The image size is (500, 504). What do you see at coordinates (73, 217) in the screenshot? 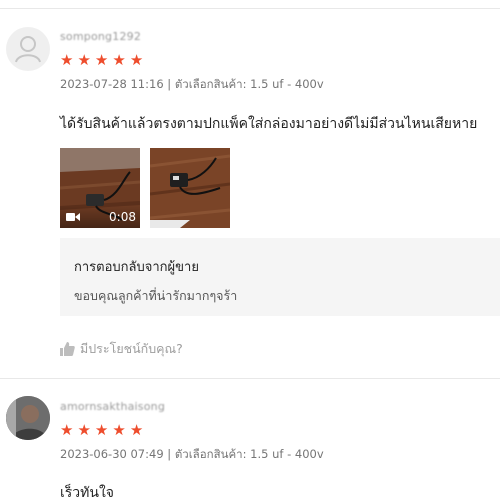
I see `video-camera-icon` at bounding box center [73, 217].